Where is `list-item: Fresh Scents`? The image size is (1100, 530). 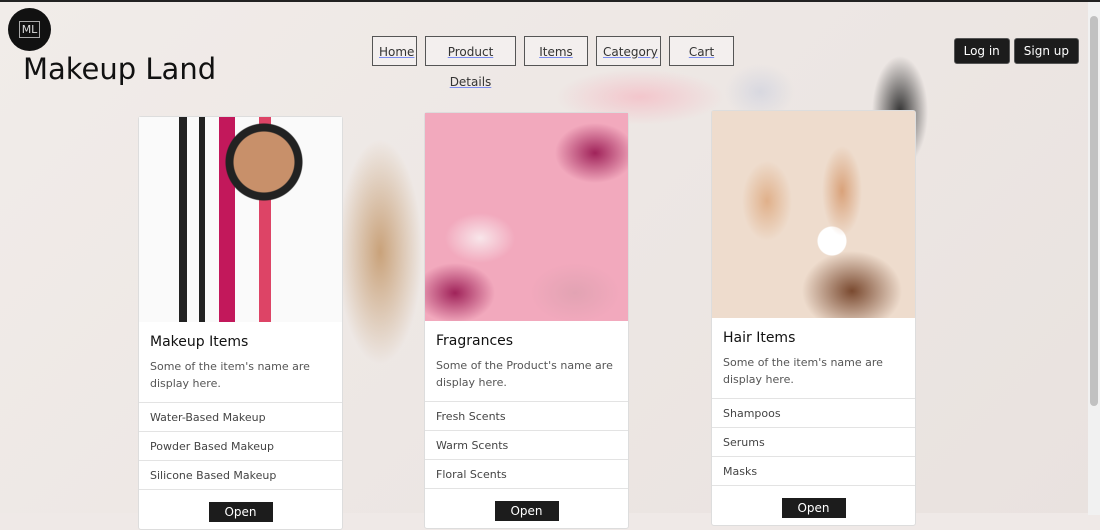 list-item: Fresh Scents is located at coordinates (526, 415).